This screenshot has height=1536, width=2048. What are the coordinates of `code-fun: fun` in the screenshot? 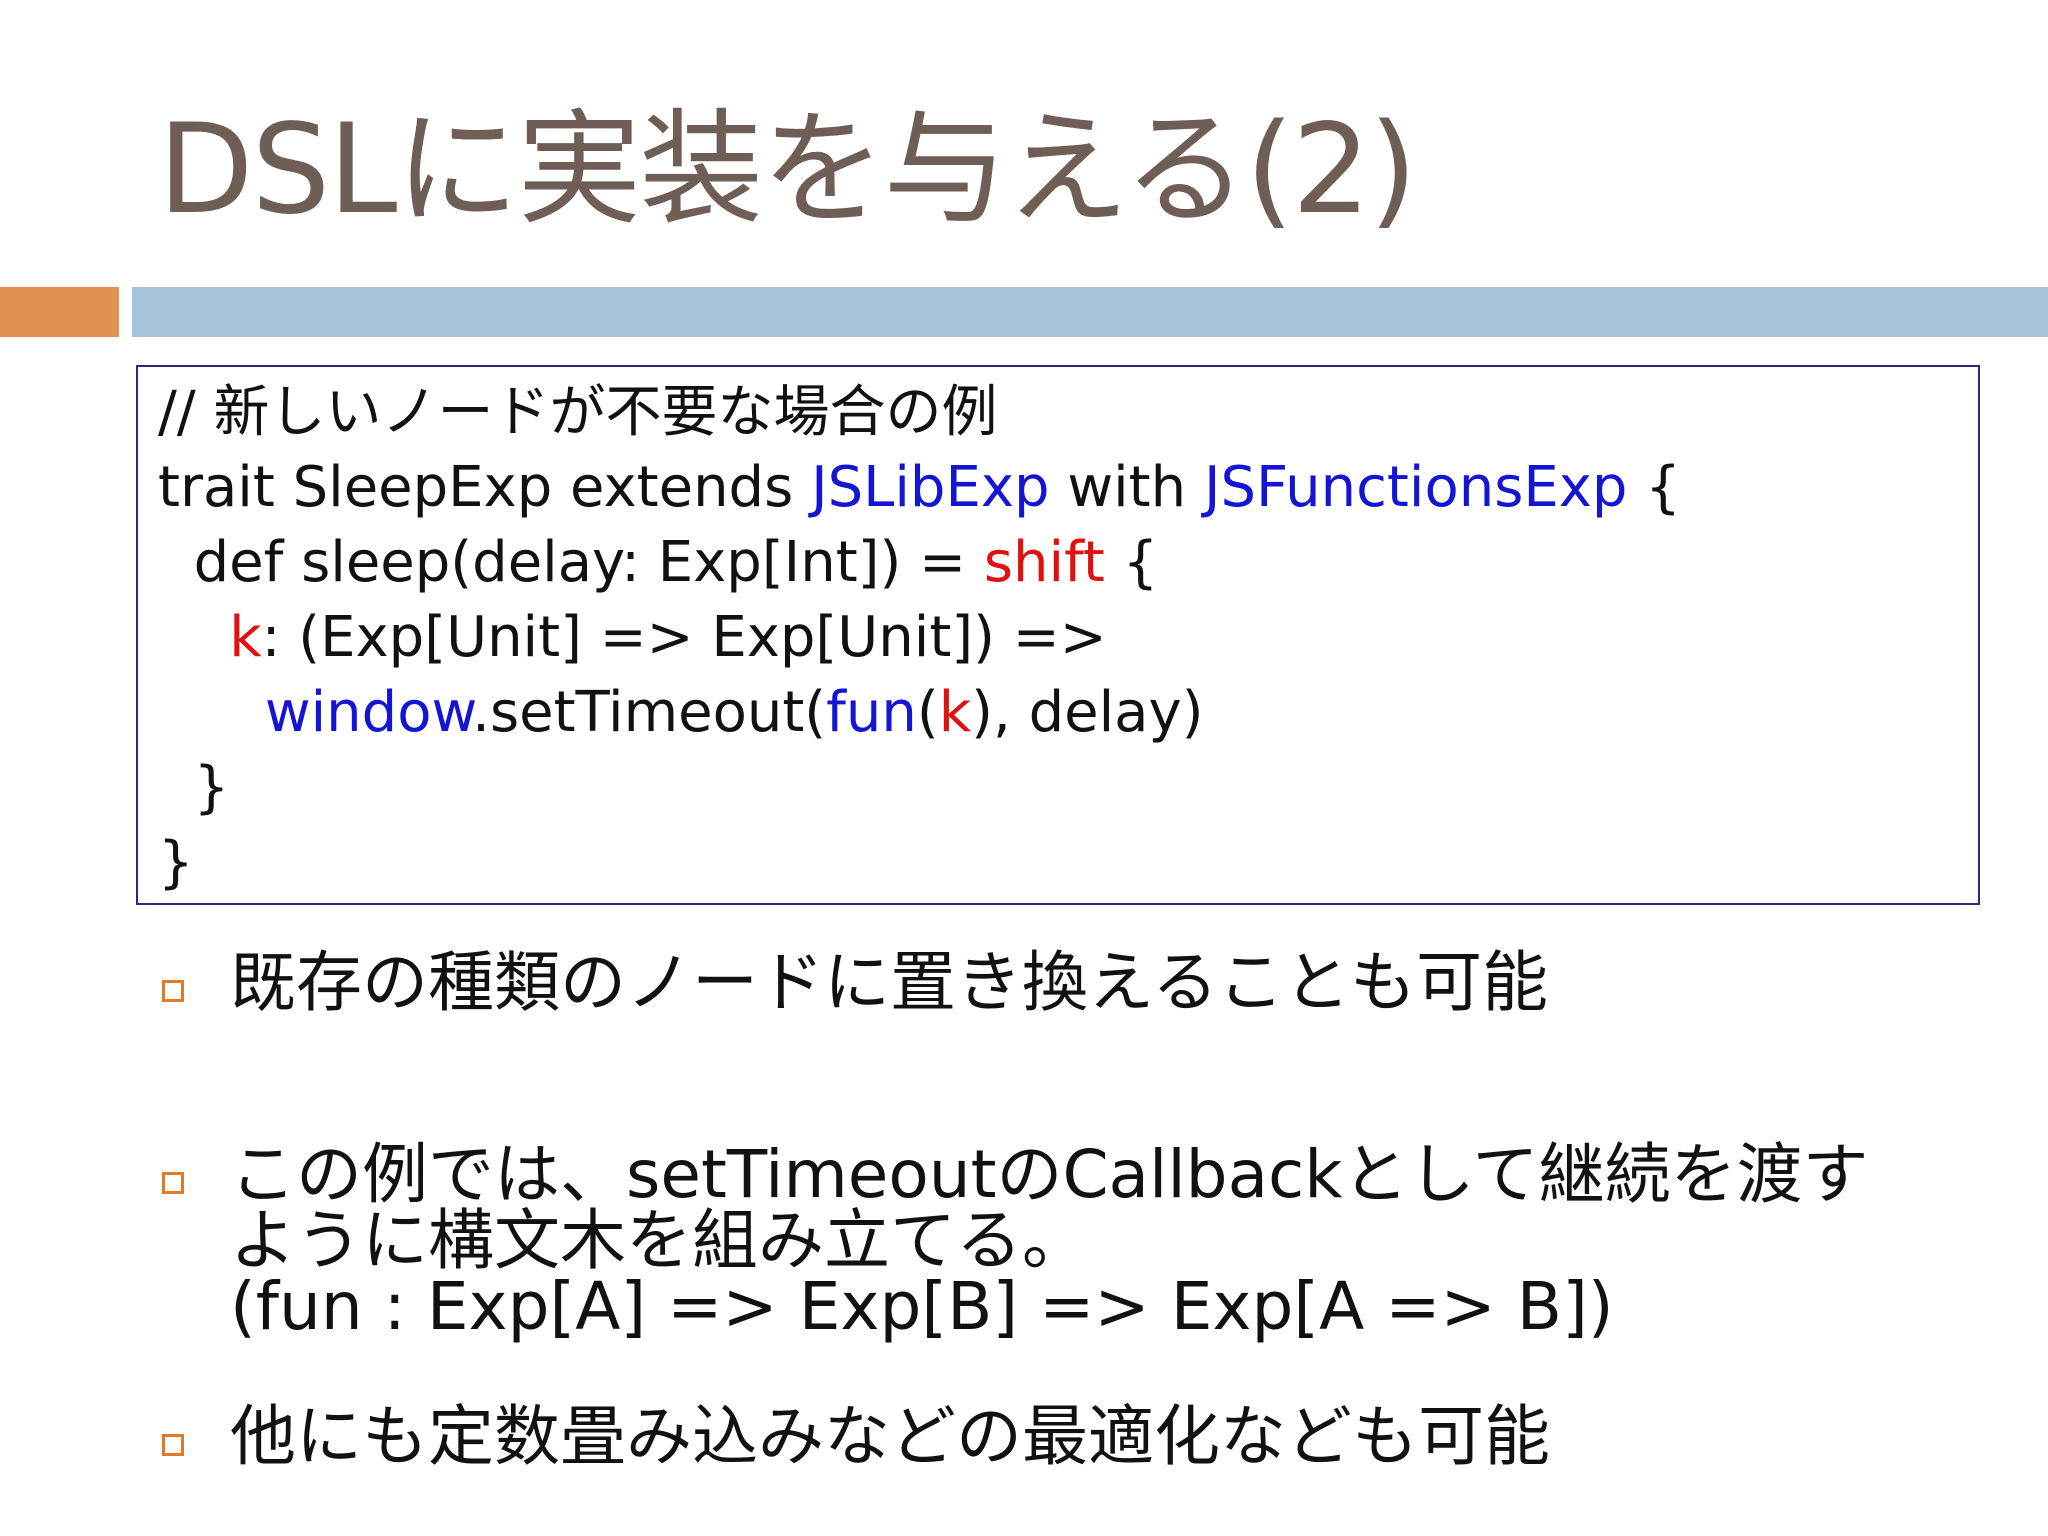 It's located at (871, 712).